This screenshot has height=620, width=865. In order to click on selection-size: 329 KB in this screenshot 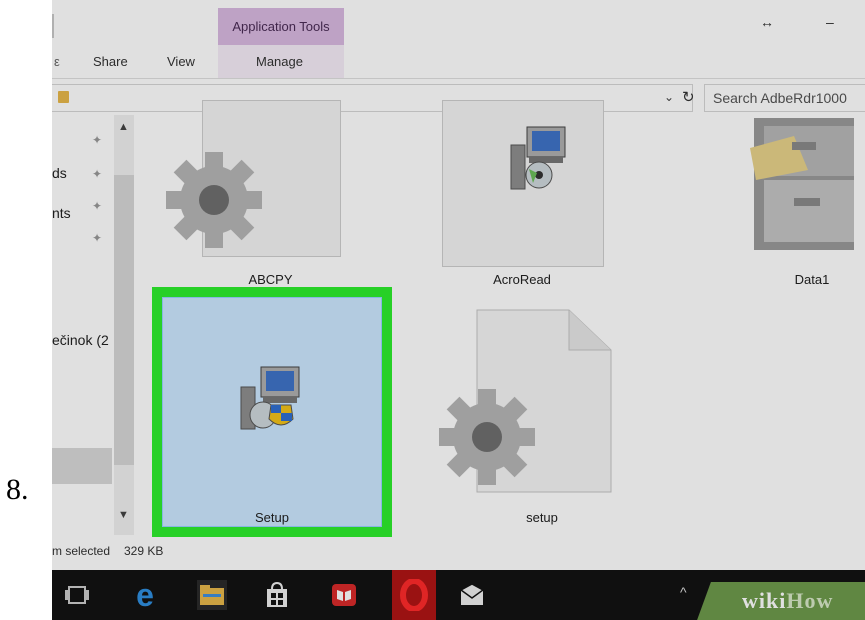, I will do `click(144, 551)`.